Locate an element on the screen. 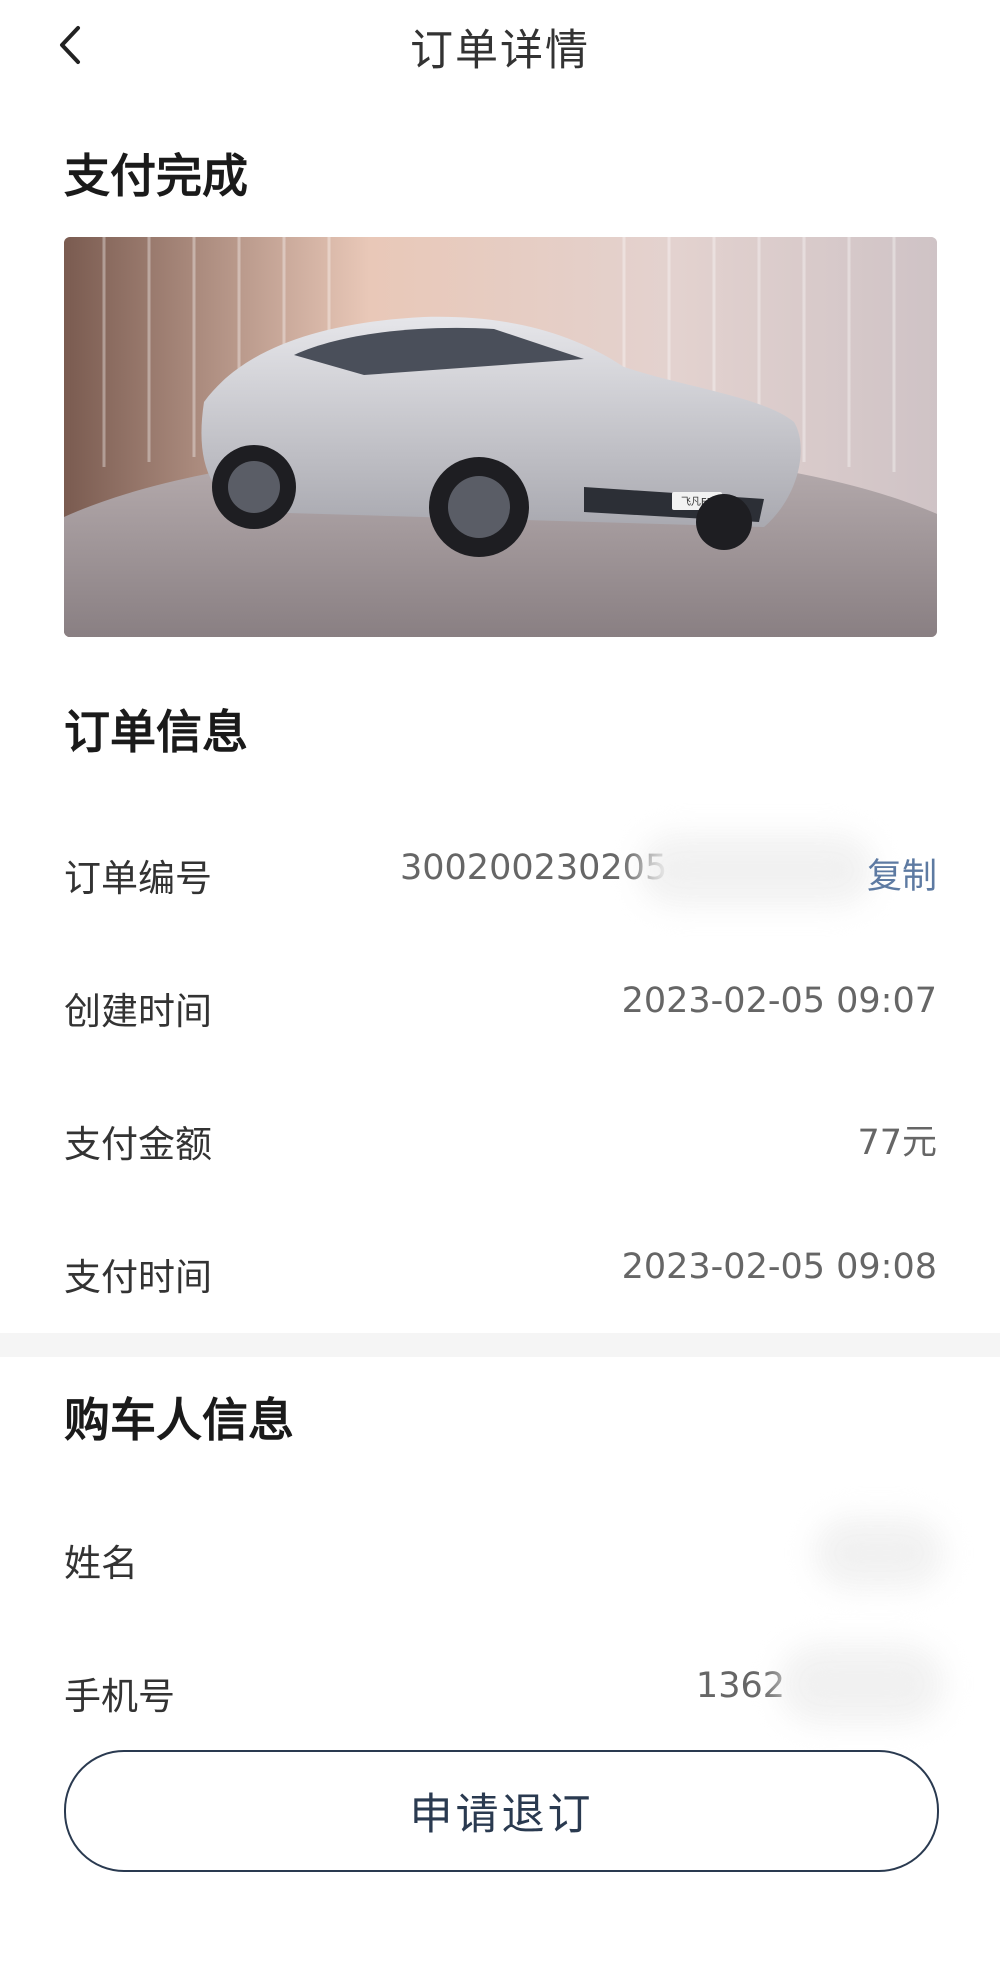 This screenshot has height=1976, width=1000. order-number-row: 订单编号 300200230205 复制 is located at coordinates (500, 870).